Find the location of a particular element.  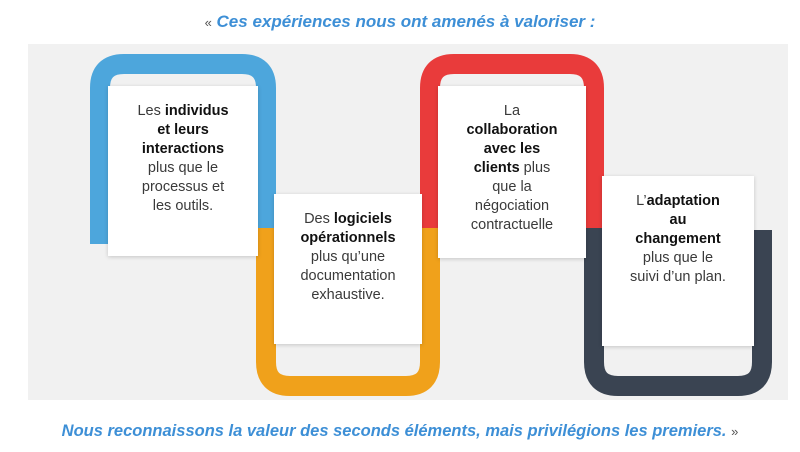

value-line: L’adaptation is located at coordinates (678, 201).